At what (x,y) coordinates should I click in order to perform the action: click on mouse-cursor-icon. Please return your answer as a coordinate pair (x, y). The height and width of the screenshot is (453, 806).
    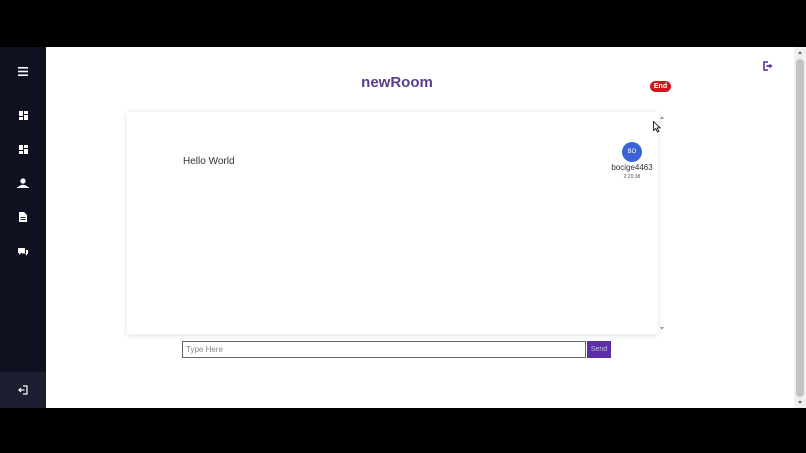
    Looking at the image, I should click on (657, 129).